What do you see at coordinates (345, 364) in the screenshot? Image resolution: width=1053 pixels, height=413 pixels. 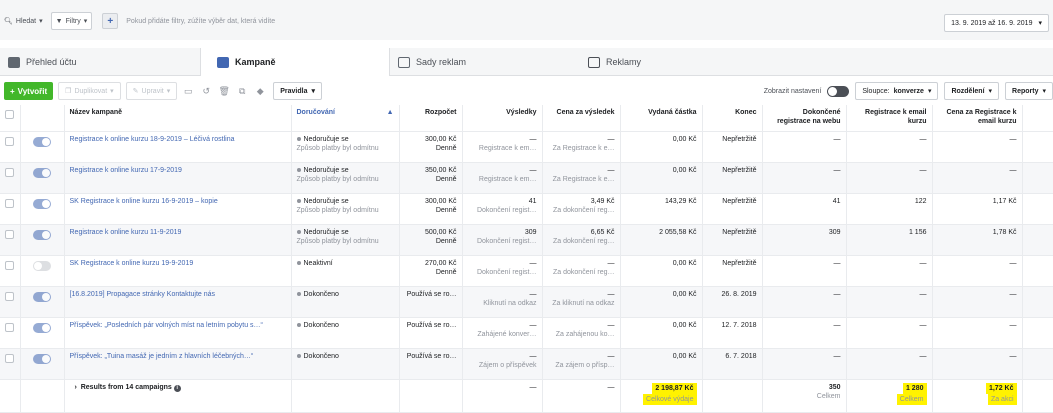 I see `delivery-cell: Dokončeno` at bounding box center [345, 364].